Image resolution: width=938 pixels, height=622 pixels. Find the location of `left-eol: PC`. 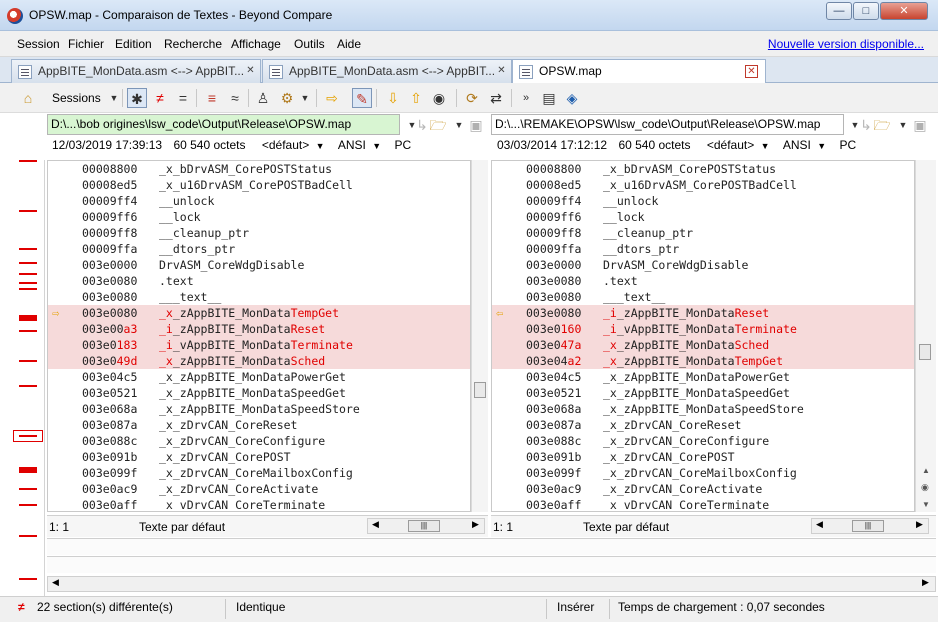

left-eol: PC is located at coordinates (402, 145).